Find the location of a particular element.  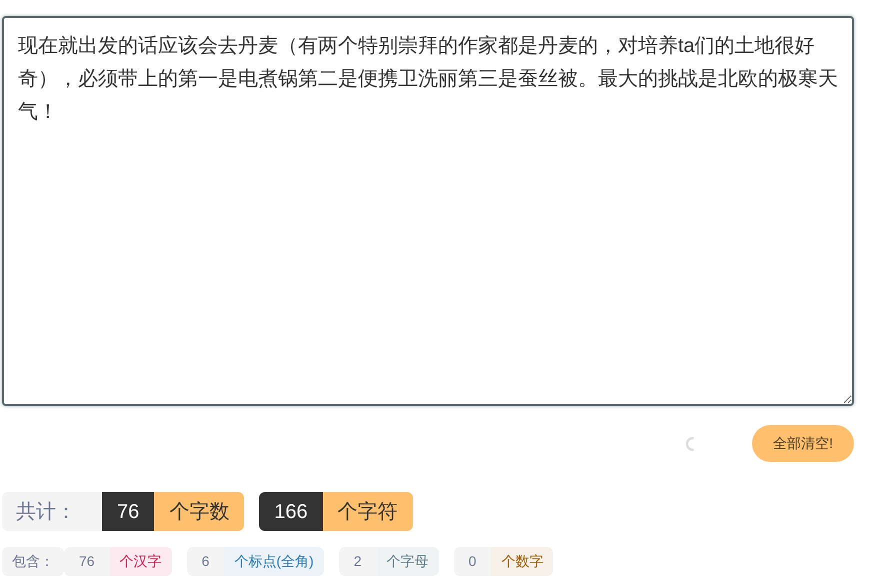

count-unit: 个汉字 is located at coordinates (141, 561).